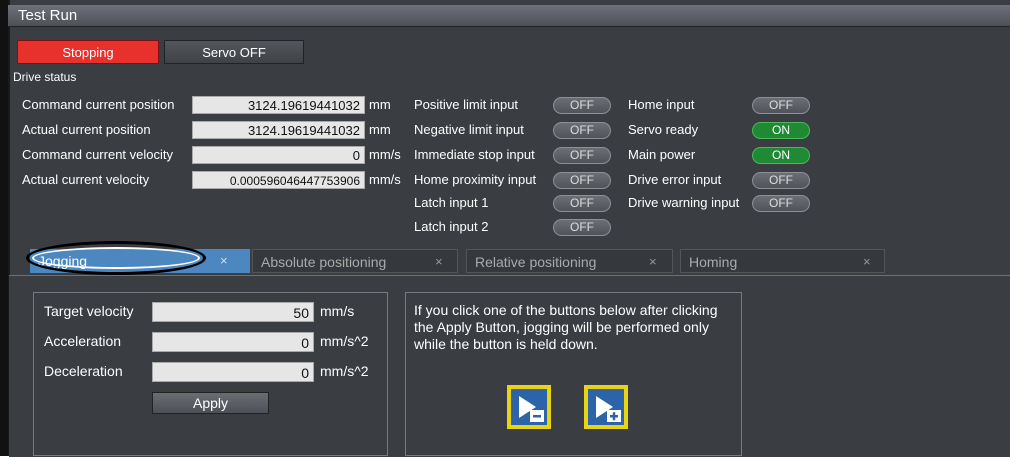 The height and width of the screenshot is (457, 1010). Describe the element at coordinates (781, 203) in the screenshot. I see `drive-warning-indicator: OFF` at that location.